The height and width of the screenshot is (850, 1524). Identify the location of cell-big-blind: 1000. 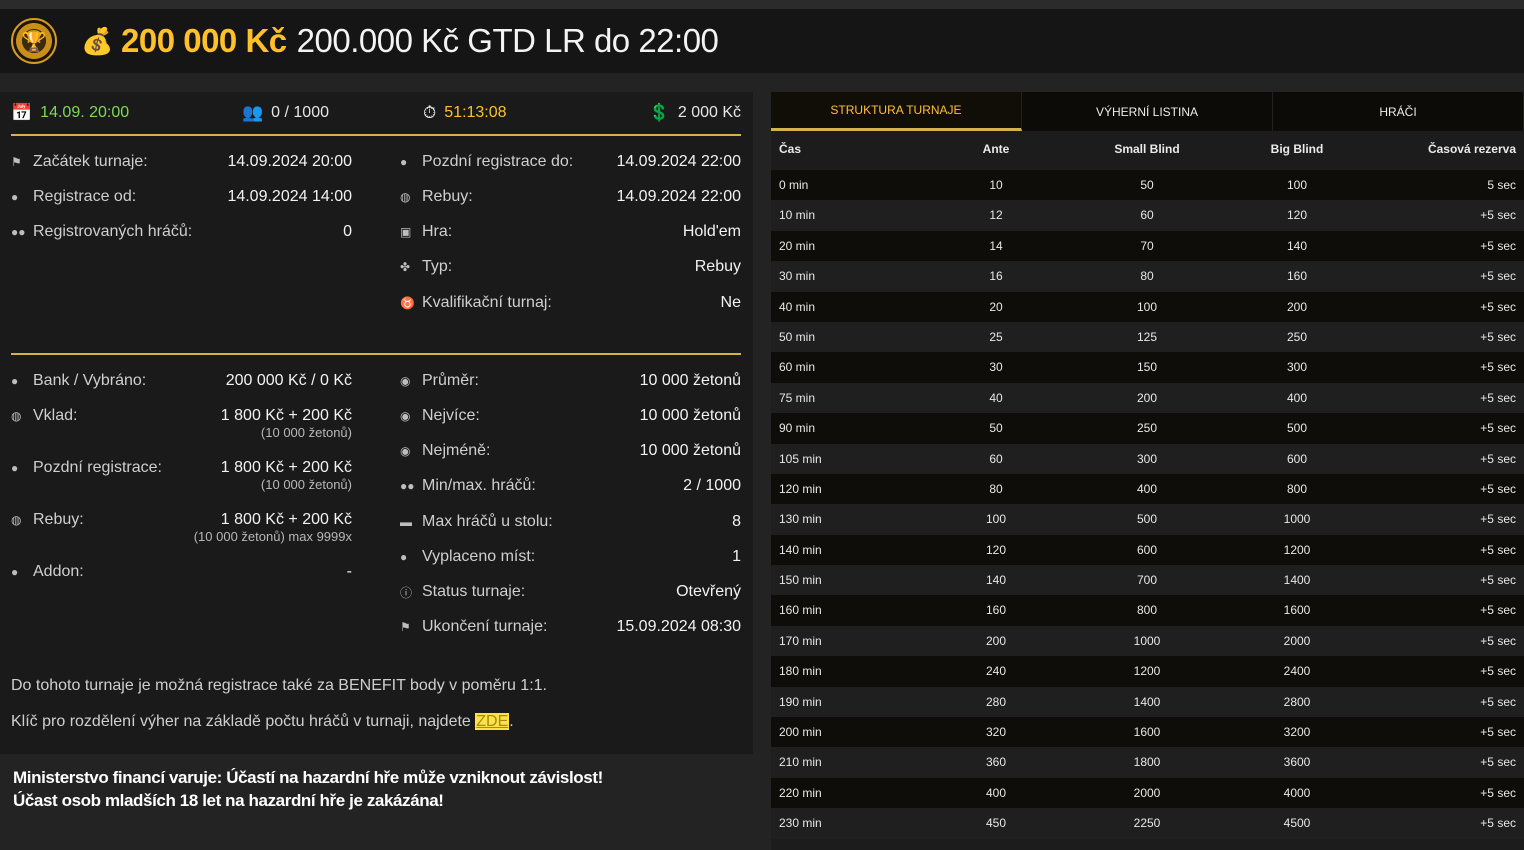
(1297, 519).